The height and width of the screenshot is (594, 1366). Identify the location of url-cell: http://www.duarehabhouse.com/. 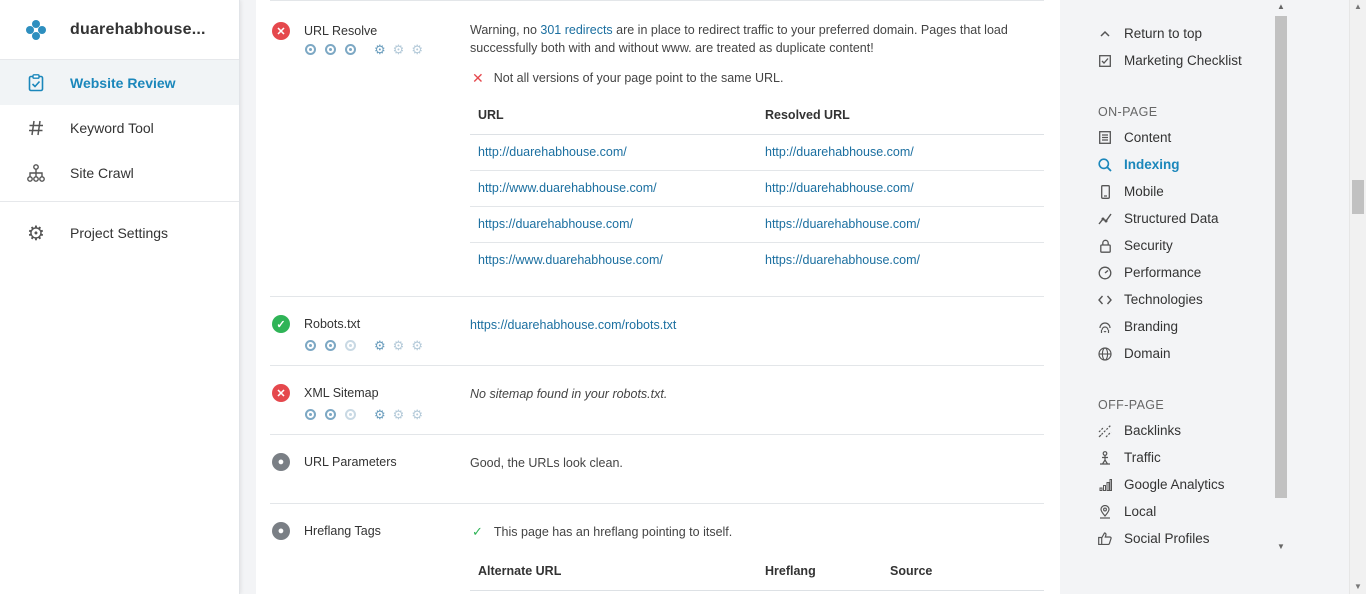
(613, 188).